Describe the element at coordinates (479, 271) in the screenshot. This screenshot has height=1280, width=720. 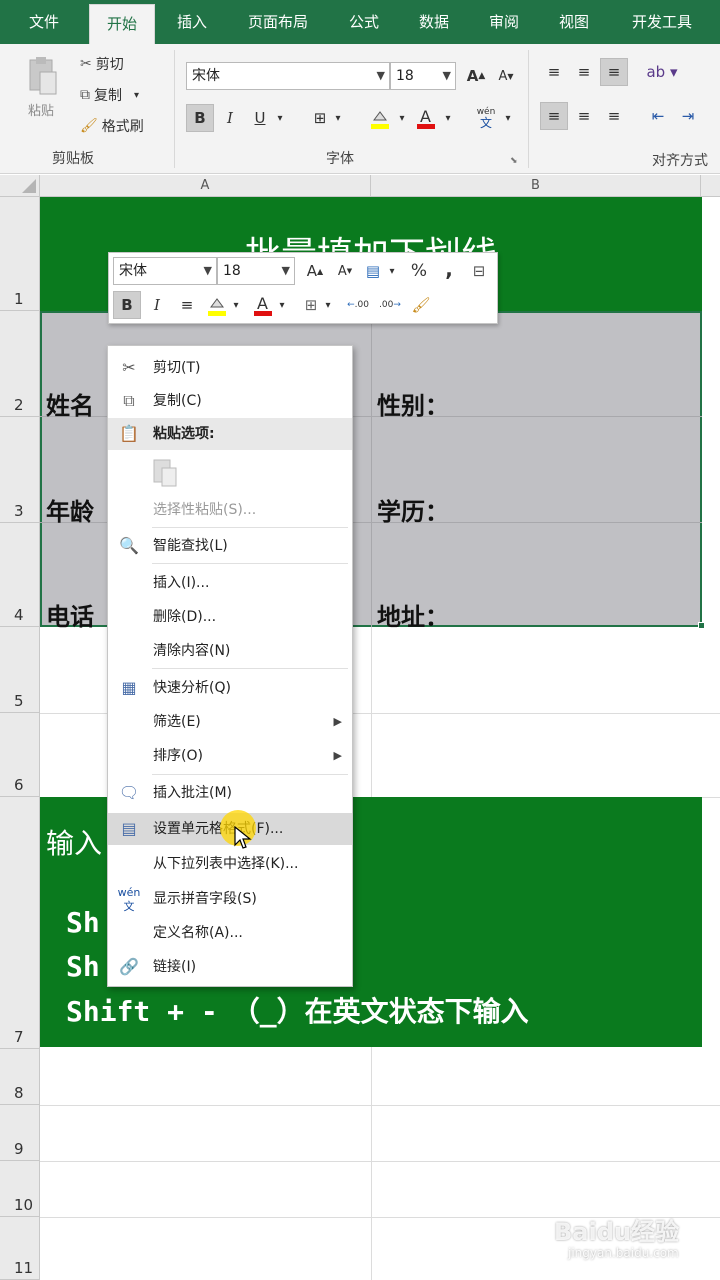
I see `mini-merge-icon: ⊟` at that location.